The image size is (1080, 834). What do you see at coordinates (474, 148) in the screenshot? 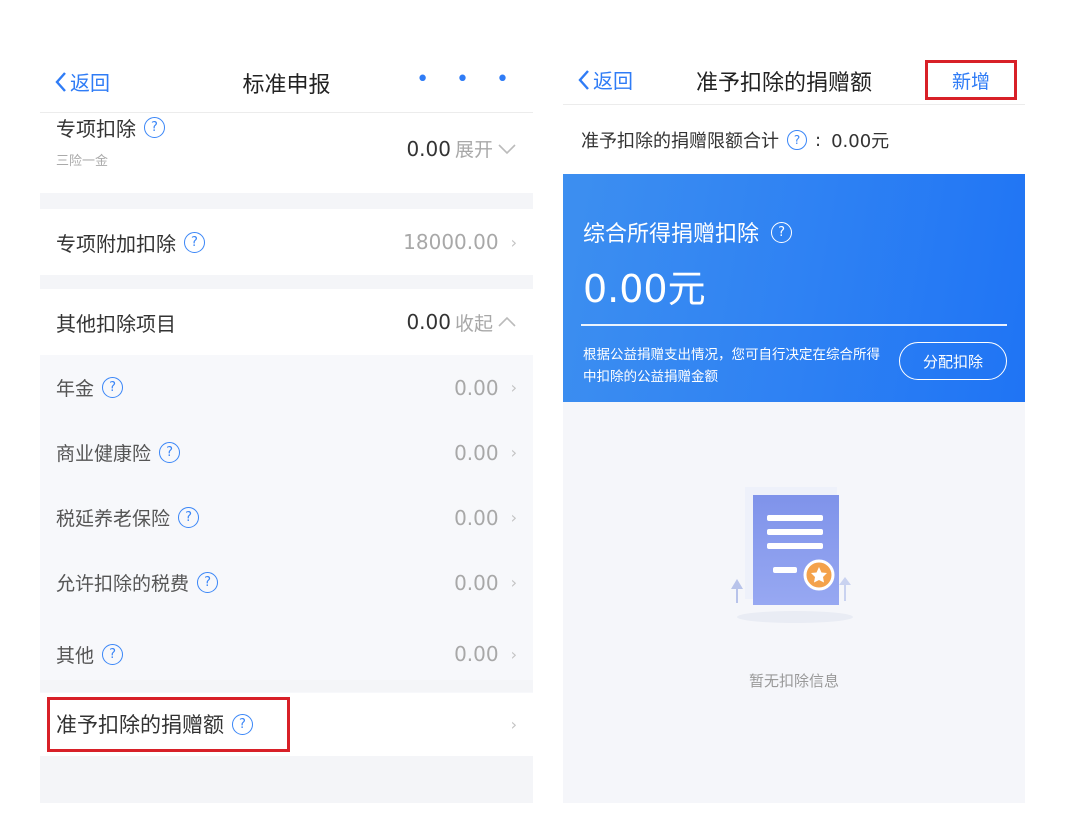
I see `expand-toggle: 展开` at bounding box center [474, 148].